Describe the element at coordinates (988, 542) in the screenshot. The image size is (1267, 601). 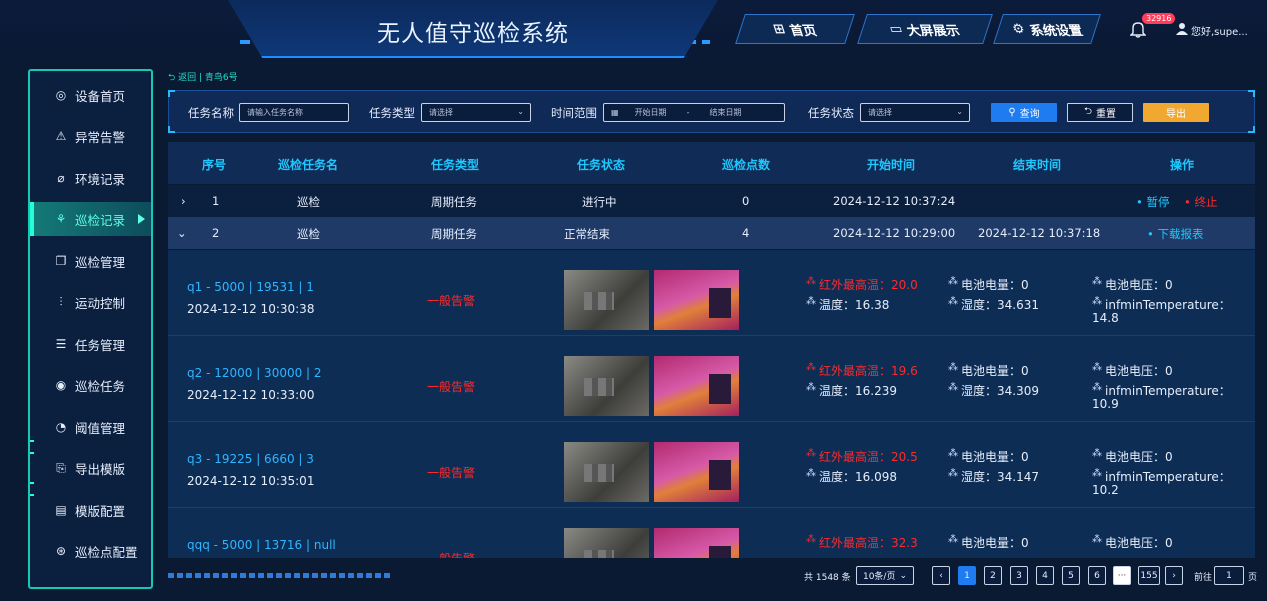
I see `battery-level: ⁂ 电池电量：0` at that location.